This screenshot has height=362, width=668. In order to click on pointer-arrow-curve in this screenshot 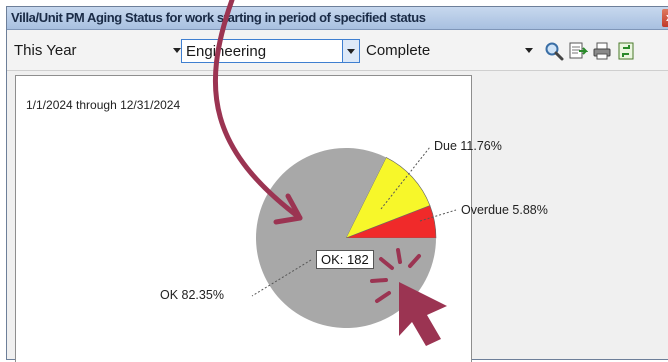, I will do `click(257, 110)`.